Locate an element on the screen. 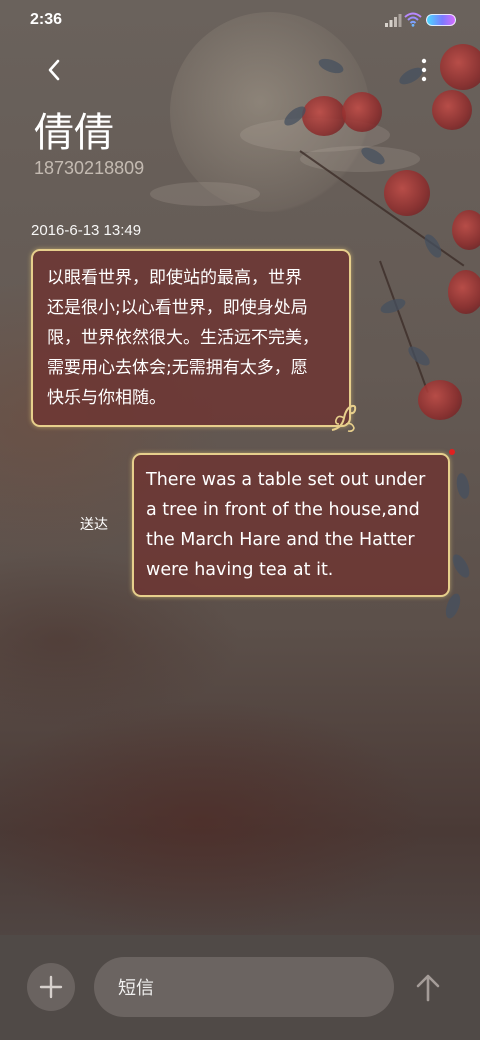 The height and width of the screenshot is (1040, 480). message-line: There was a table set out under is located at coordinates (286, 480).